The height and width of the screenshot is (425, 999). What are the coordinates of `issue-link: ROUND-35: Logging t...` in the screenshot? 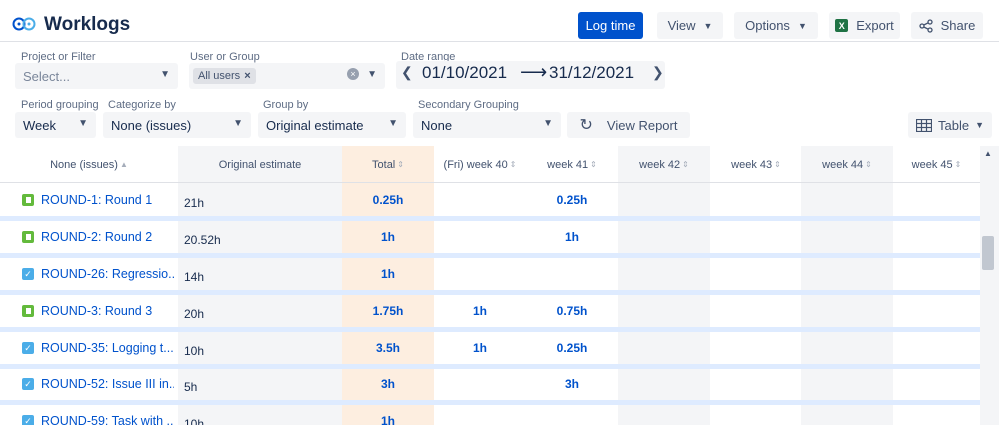 It's located at (107, 348).